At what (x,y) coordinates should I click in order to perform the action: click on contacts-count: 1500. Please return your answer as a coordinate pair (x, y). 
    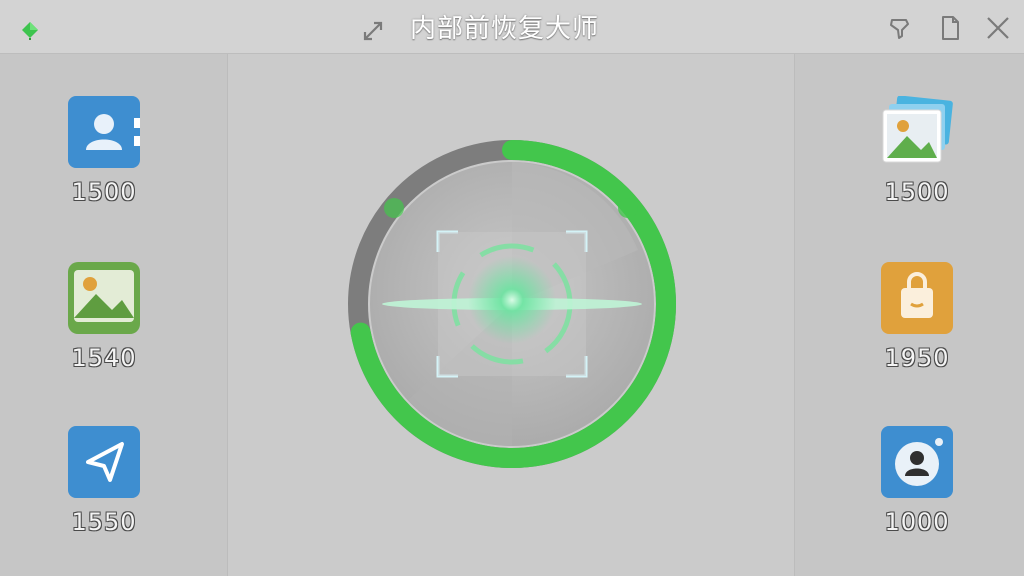
    Looking at the image, I should click on (104, 192).